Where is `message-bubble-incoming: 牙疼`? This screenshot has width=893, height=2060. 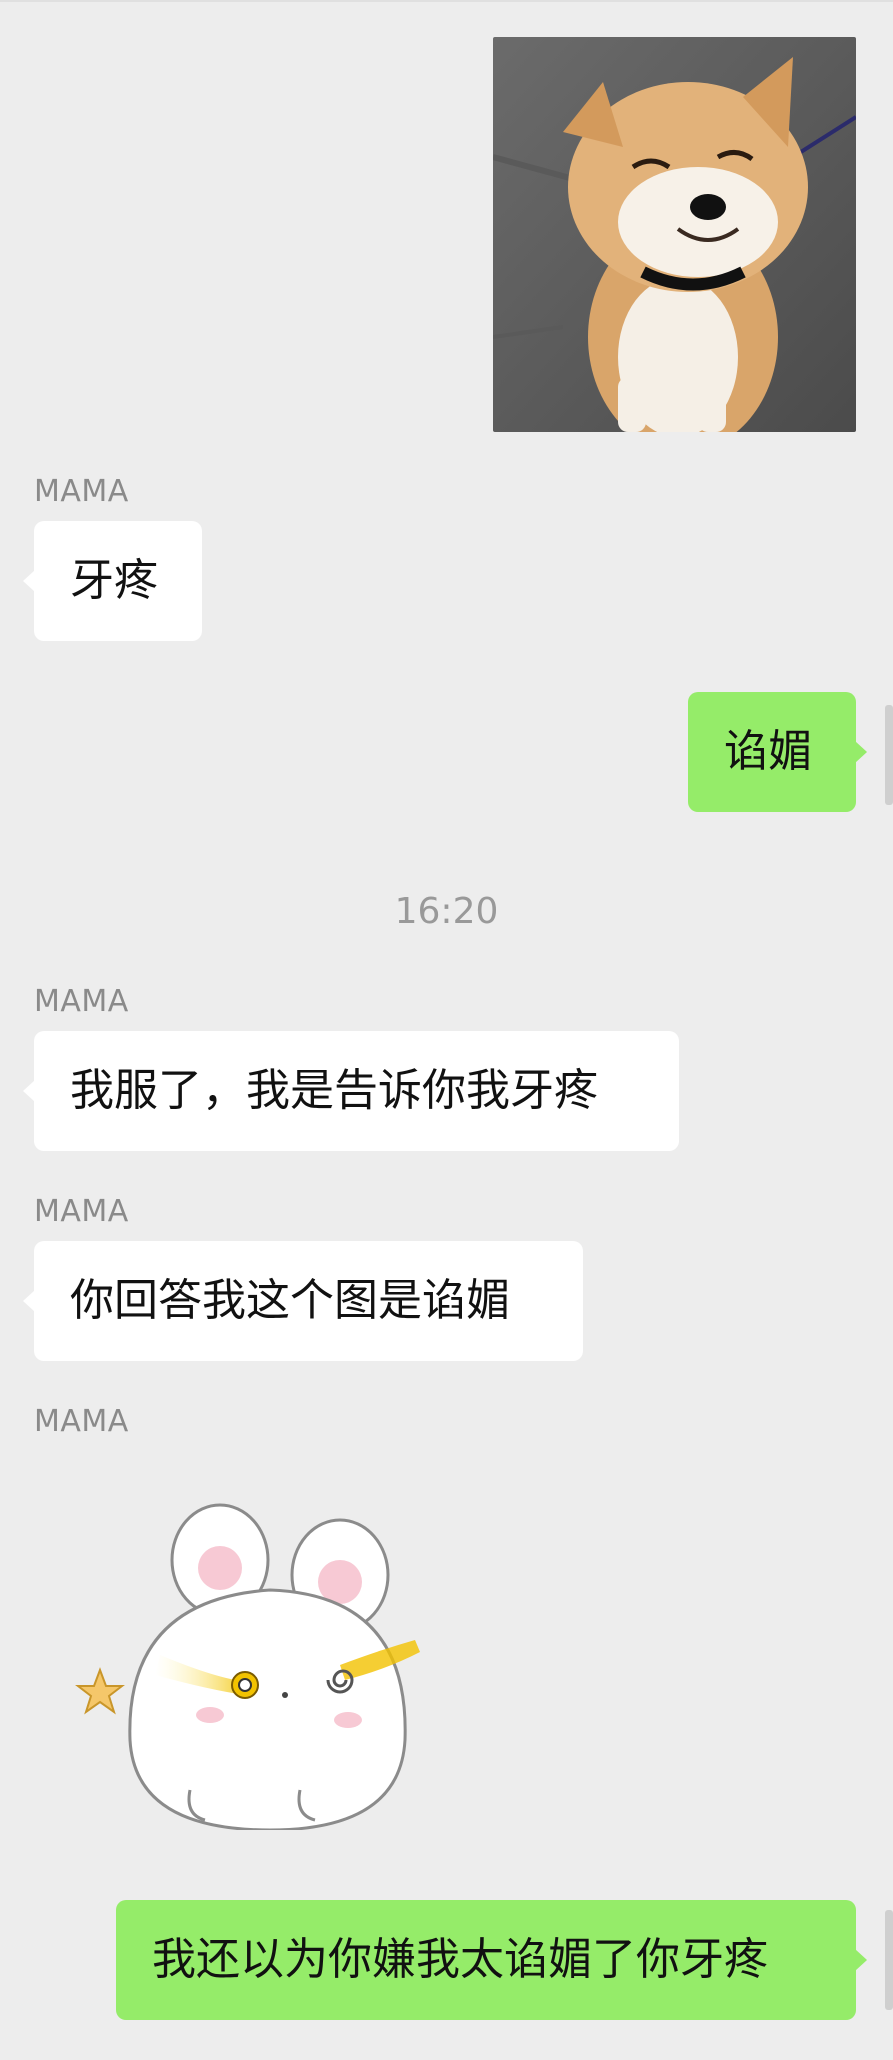 message-bubble-incoming: 牙疼 is located at coordinates (112, 581).